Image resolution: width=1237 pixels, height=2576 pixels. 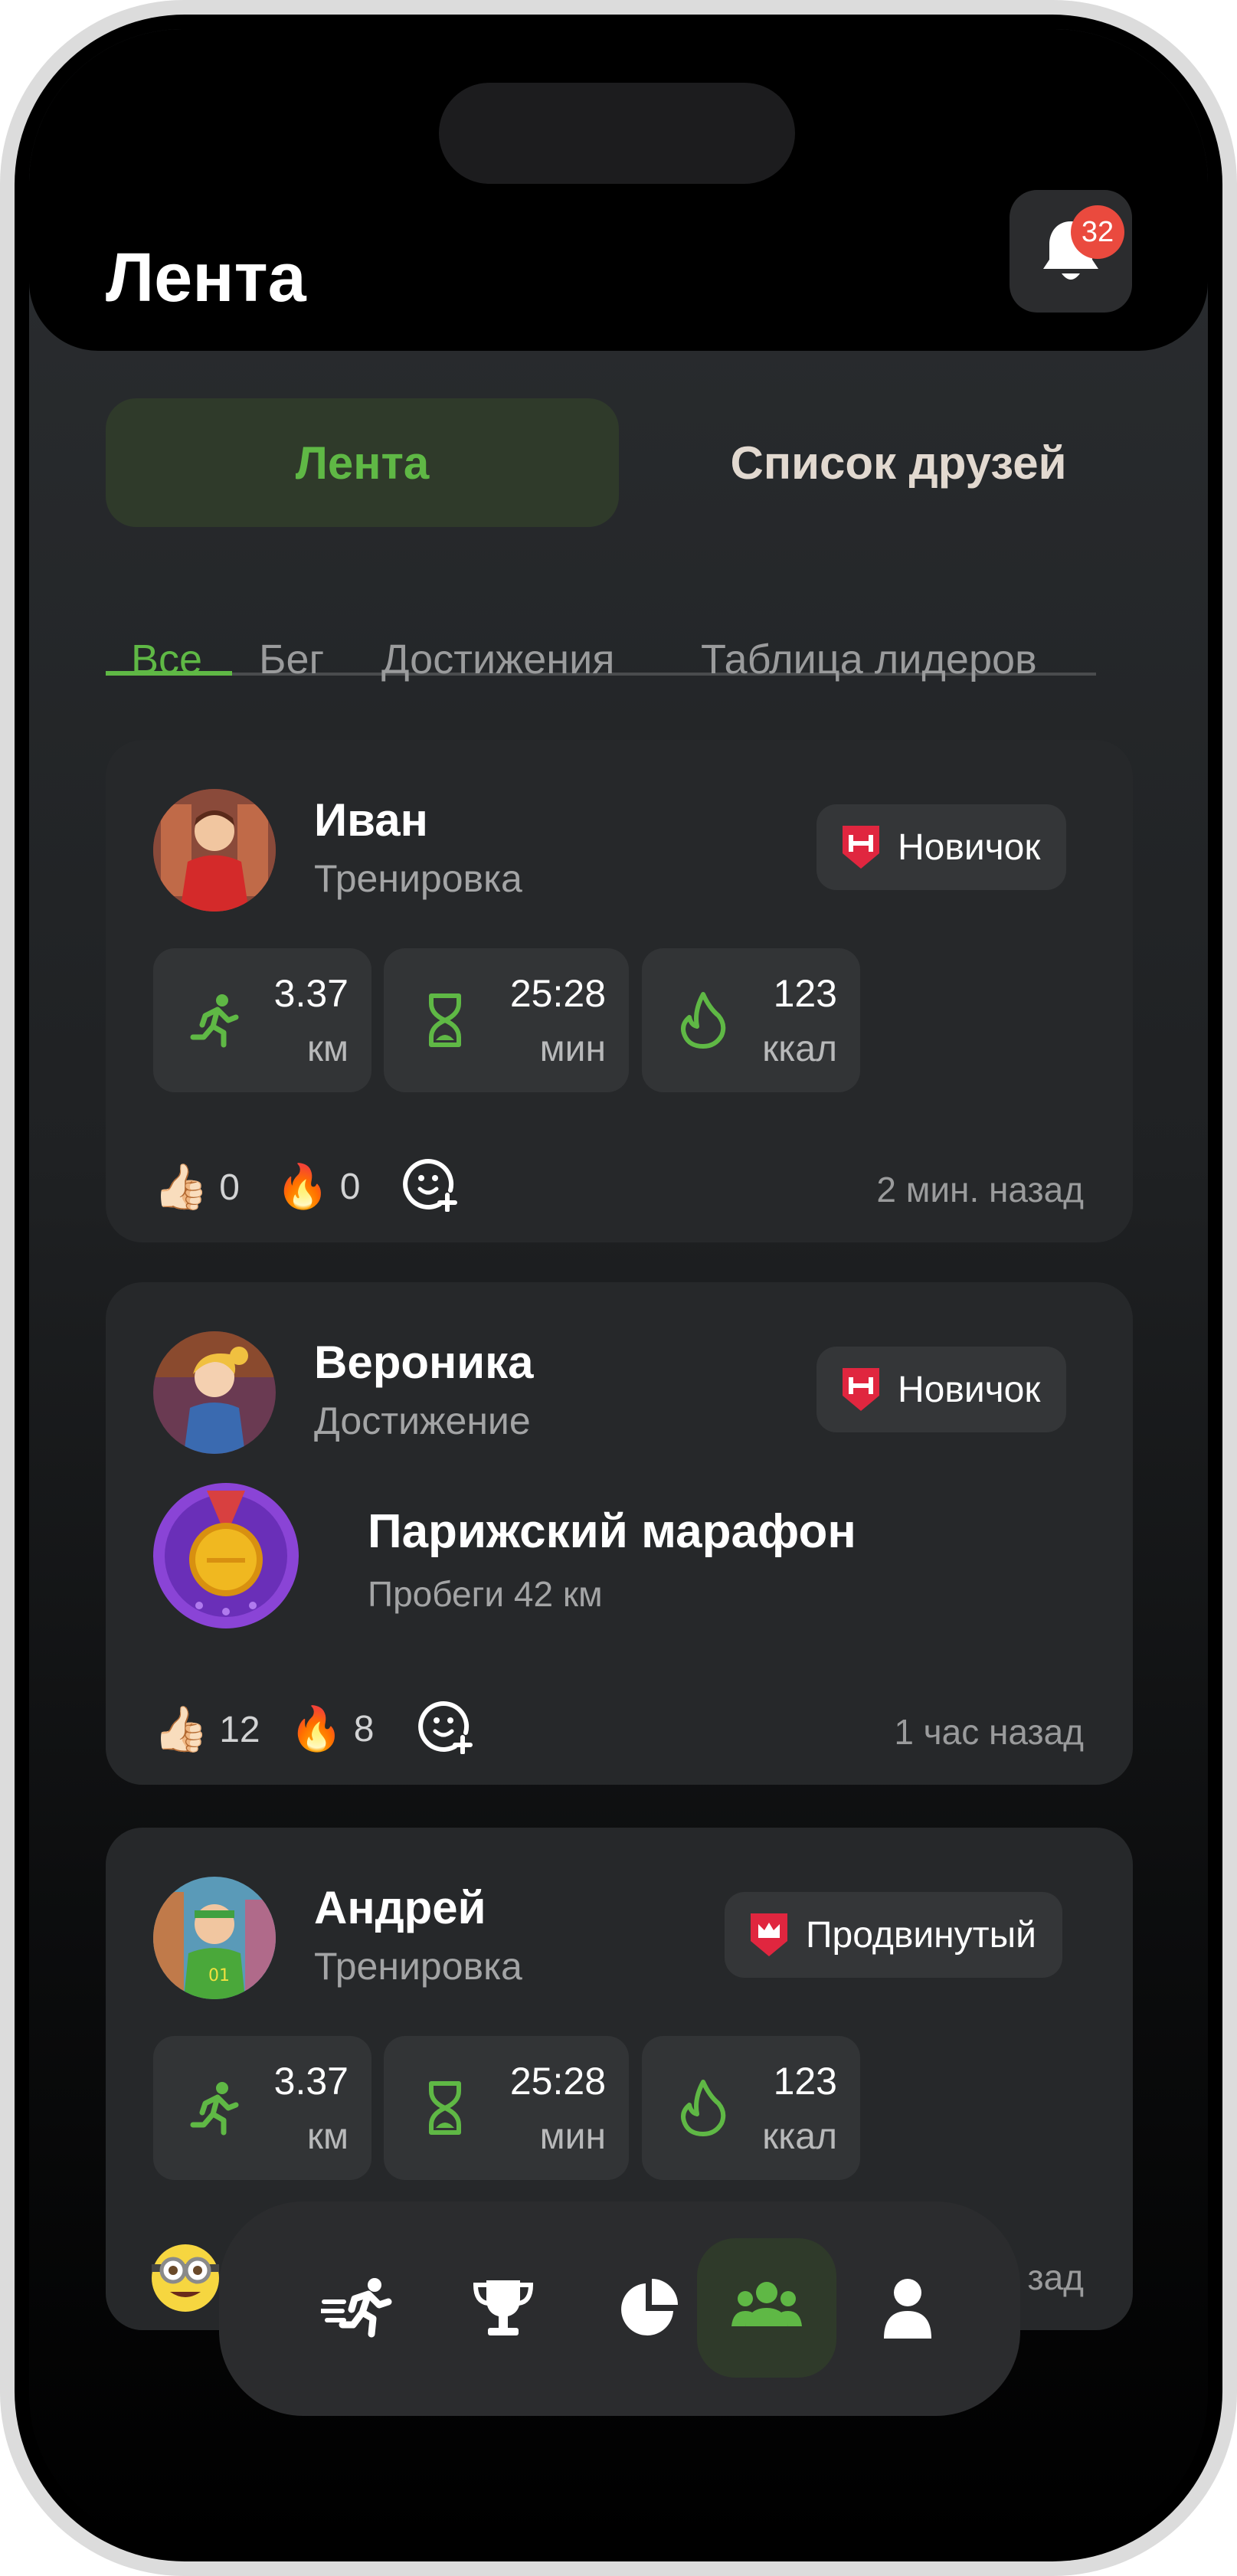 I want to click on level-badge: Продвинутый, so click(x=893, y=1935).